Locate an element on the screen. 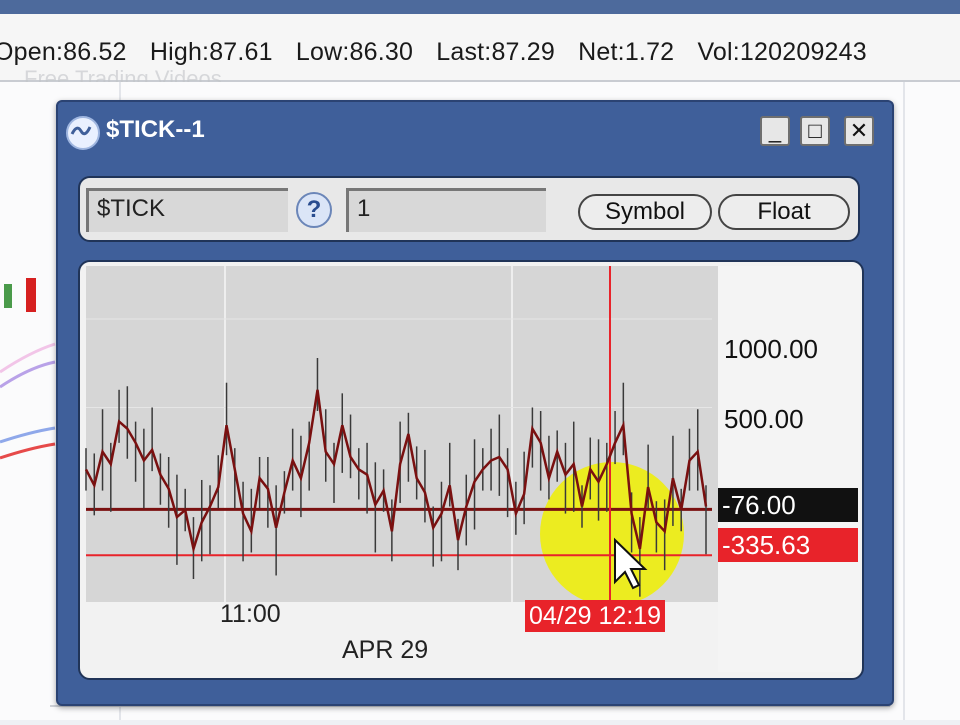 Image resolution: width=960 pixels, height=725 pixels. quote-open: Open:86.52 is located at coordinates (63, 52).